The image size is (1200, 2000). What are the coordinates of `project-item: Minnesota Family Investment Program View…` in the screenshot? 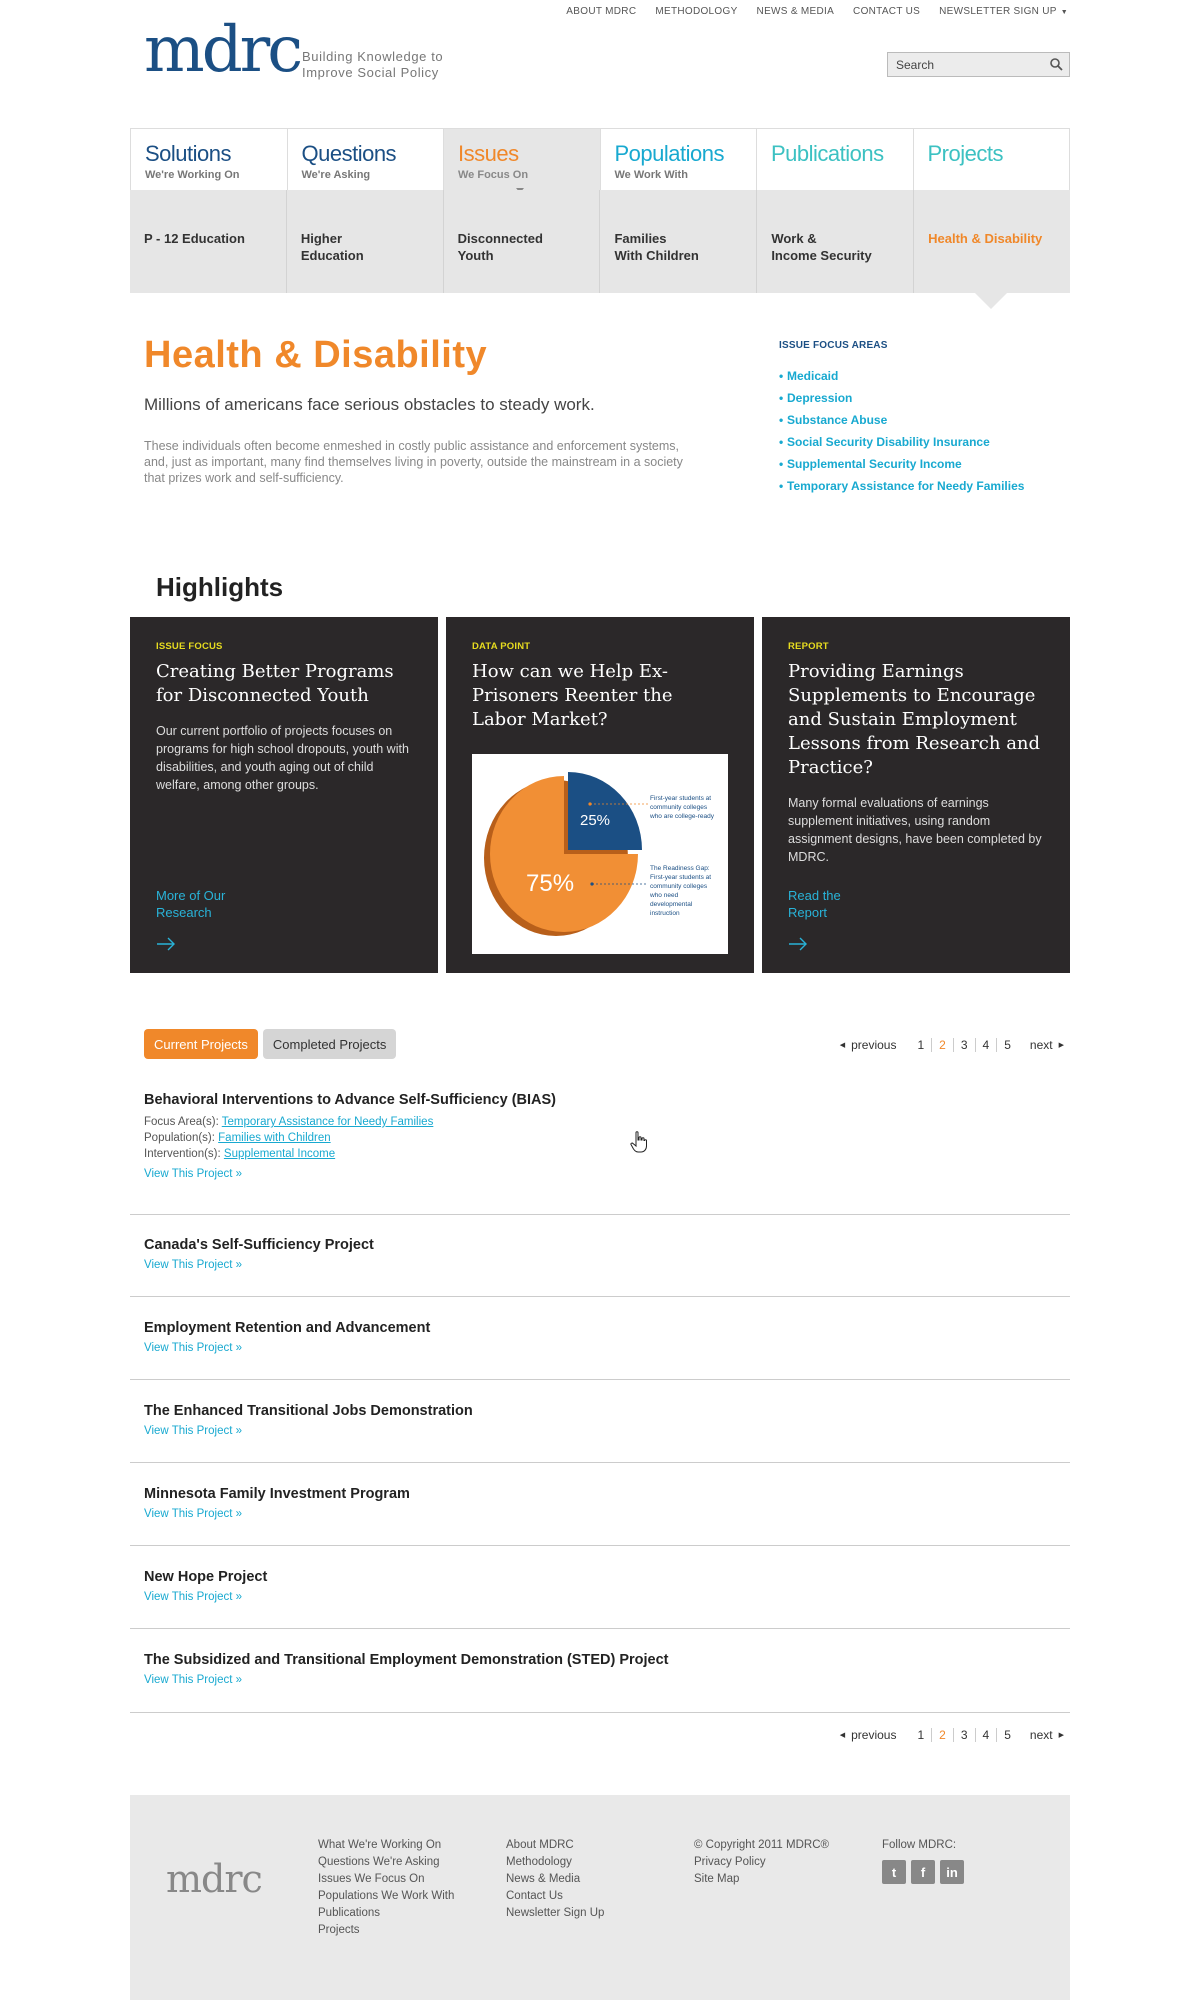 It's located at (600, 1516).